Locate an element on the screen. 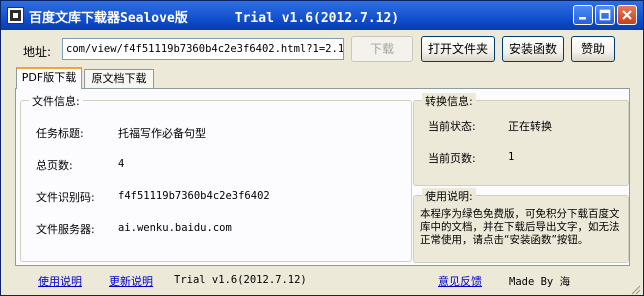  file-id-label: 文件识别码: is located at coordinates (65, 197).